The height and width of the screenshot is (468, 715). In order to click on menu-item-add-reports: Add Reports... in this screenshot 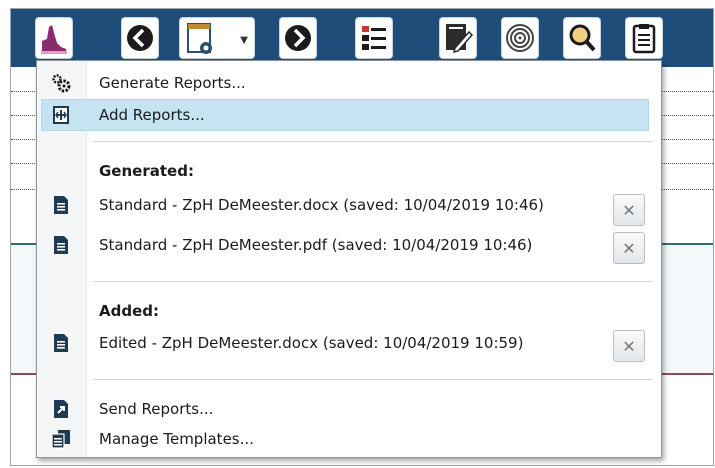, I will do `click(349, 115)`.